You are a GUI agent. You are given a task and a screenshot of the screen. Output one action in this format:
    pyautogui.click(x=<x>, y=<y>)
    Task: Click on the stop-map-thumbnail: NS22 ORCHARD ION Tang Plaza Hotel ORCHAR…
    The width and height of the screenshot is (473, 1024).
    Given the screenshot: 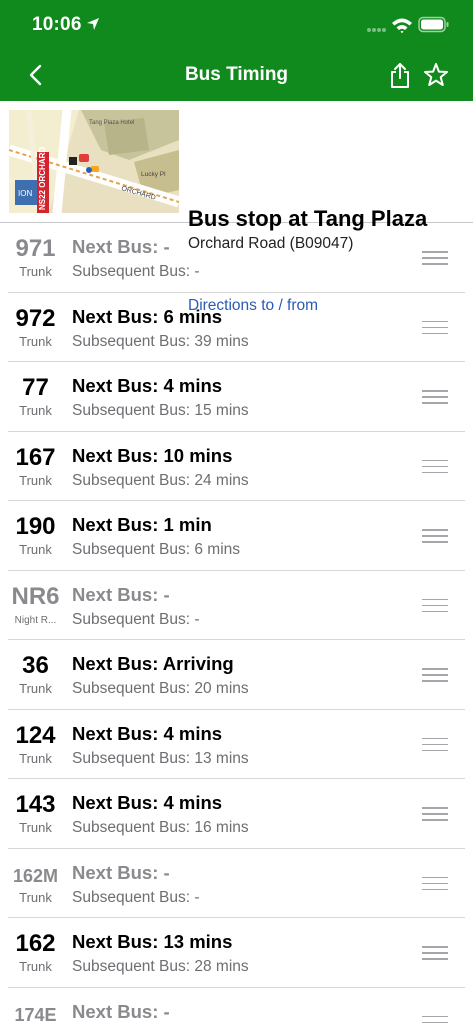 What is the action you would take?
    pyautogui.click(x=94, y=161)
    